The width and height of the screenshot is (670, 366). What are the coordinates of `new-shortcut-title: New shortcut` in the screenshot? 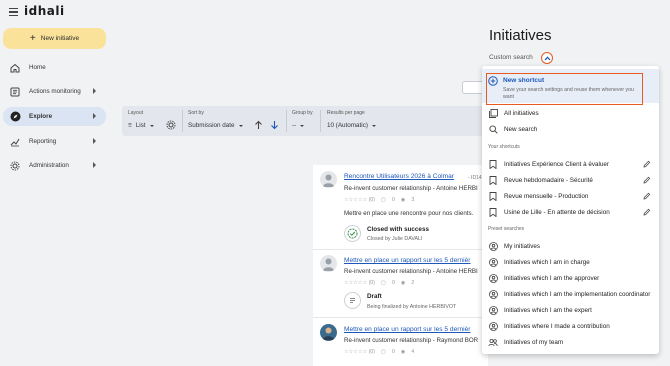 It's located at (524, 80).